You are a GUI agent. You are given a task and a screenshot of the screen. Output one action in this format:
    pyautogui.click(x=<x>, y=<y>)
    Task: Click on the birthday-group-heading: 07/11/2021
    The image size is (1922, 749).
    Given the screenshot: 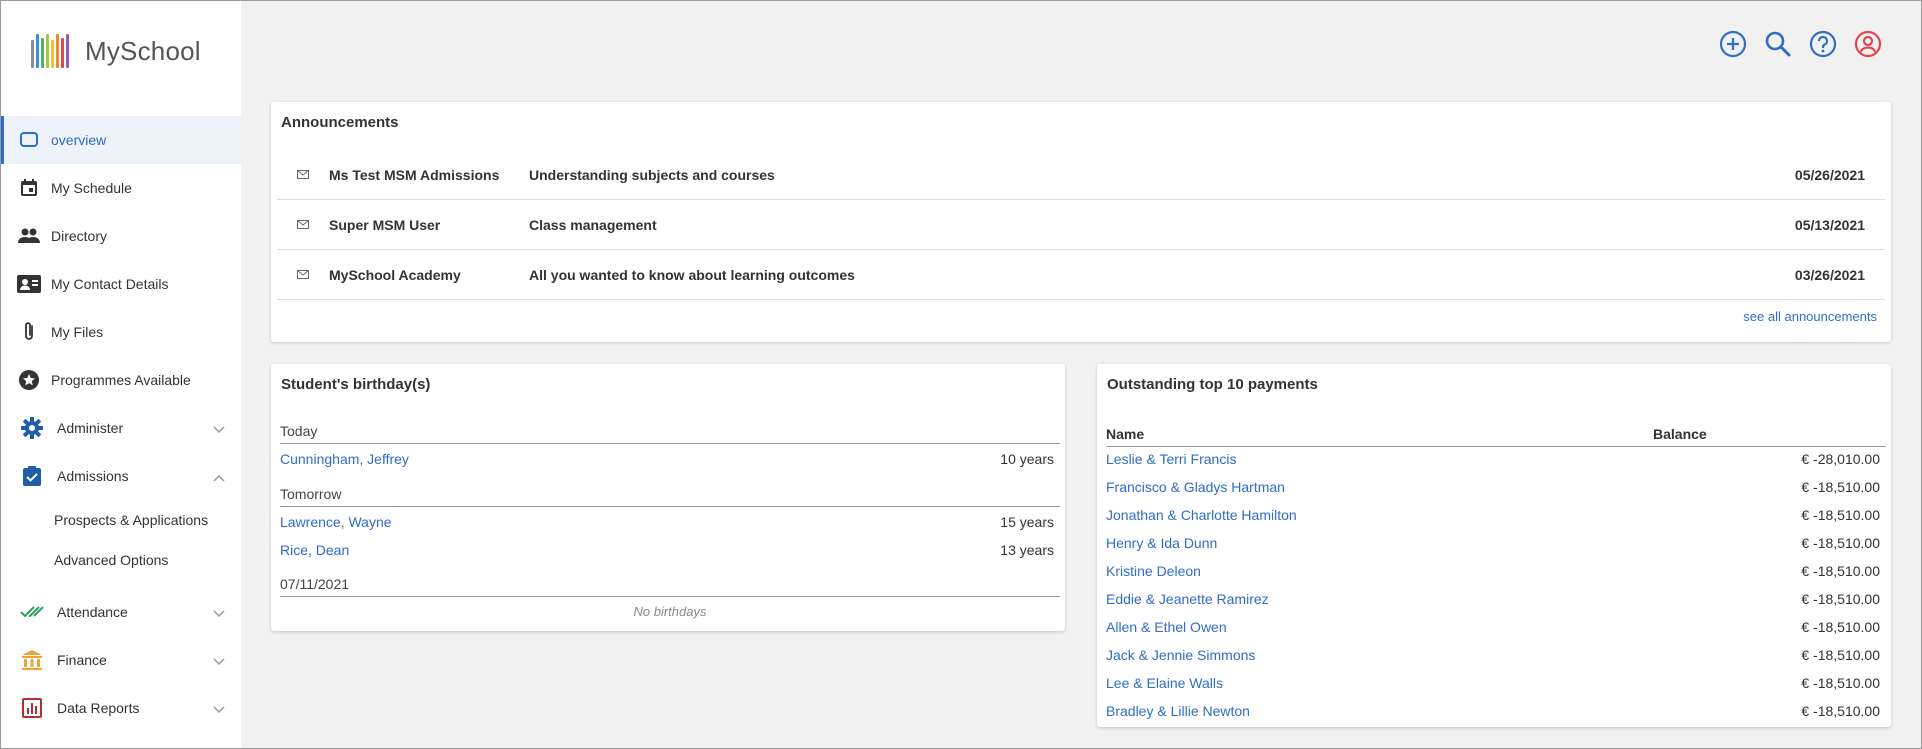 What is the action you would take?
    pyautogui.click(x=670, y=584)
    